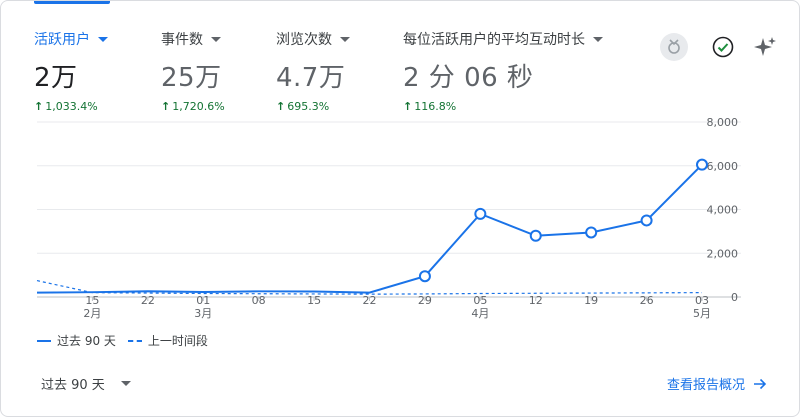 This screenshot has width=800, height=417. What do you see at coordinates (760, 383) in the screenshot?
I see `arrow-right-icon` at bounding box center [760, 383].